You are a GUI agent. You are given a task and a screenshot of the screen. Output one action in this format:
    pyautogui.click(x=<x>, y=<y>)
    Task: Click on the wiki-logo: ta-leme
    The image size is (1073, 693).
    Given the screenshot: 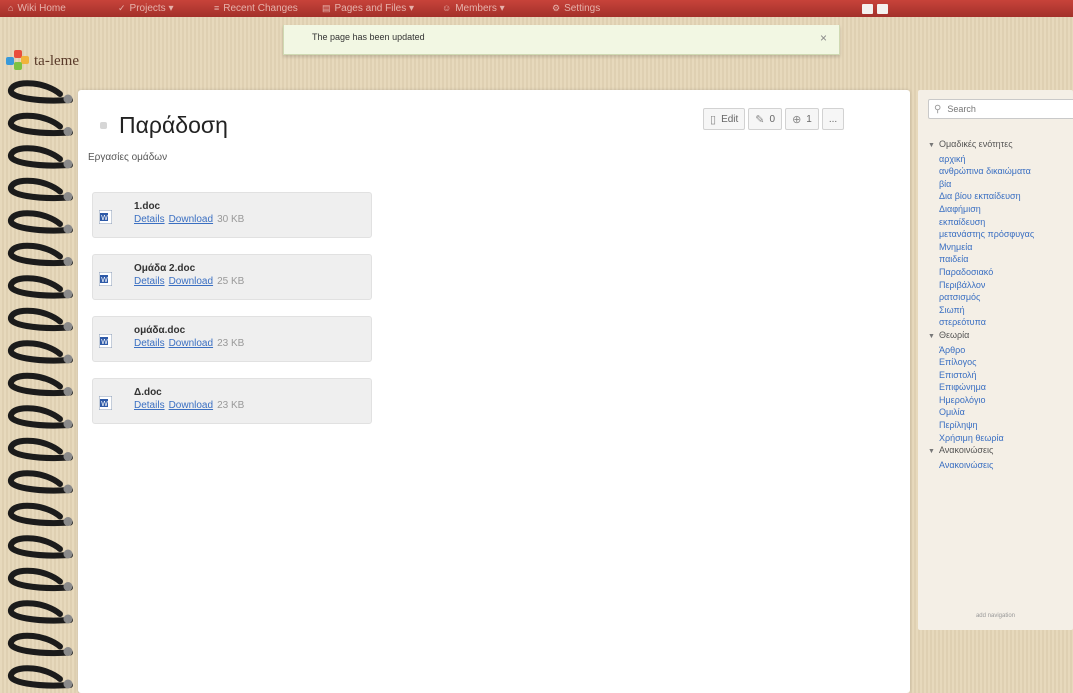 What is the action you would take?
    pyautogui.click(x=42, y=61)
    